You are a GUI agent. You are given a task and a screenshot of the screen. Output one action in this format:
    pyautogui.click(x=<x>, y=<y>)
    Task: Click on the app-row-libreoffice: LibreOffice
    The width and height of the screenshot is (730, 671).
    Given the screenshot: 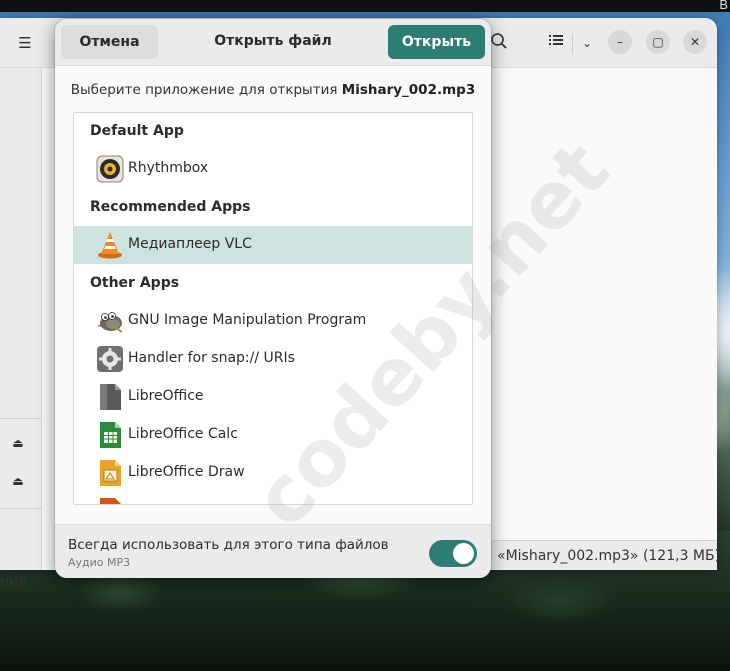 What is the action you would take?
    pyautogui.click(x=273, y=397)
    